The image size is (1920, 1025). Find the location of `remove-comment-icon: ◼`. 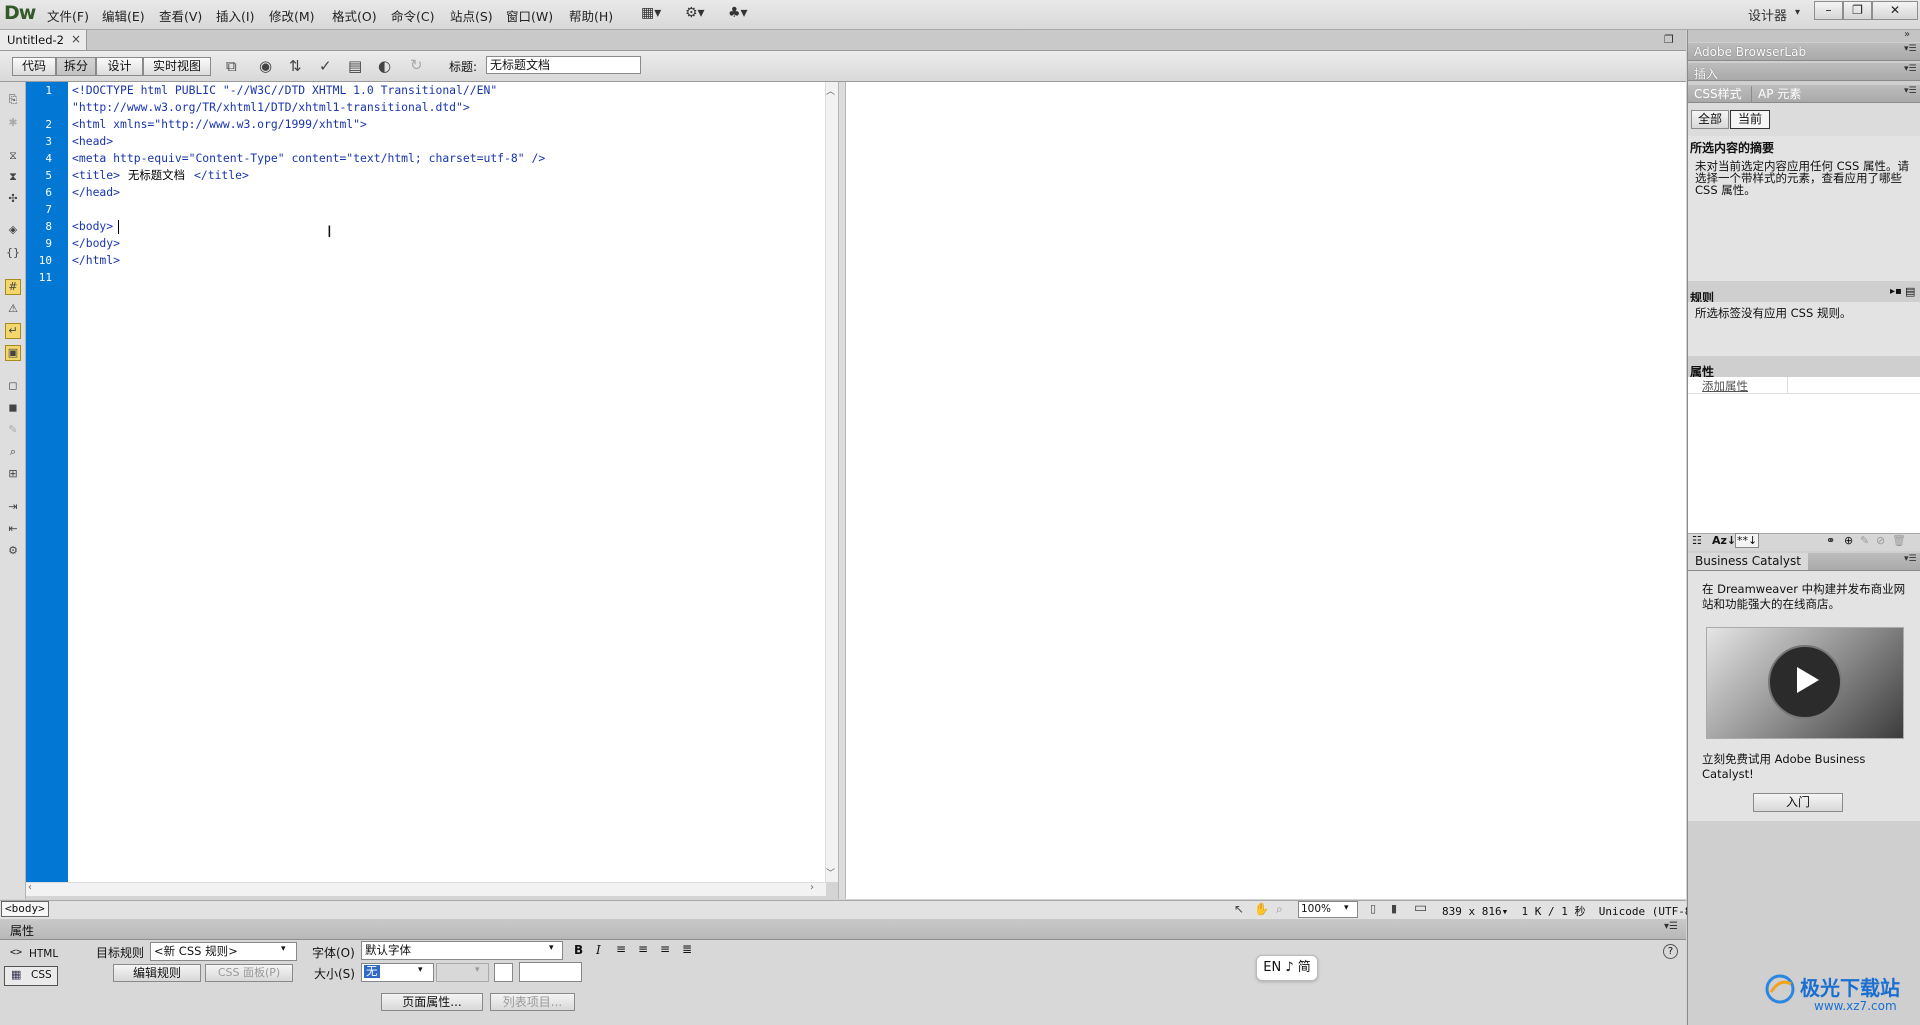

remove-comment-icon: ◼ is located at coordinates (13, 408).